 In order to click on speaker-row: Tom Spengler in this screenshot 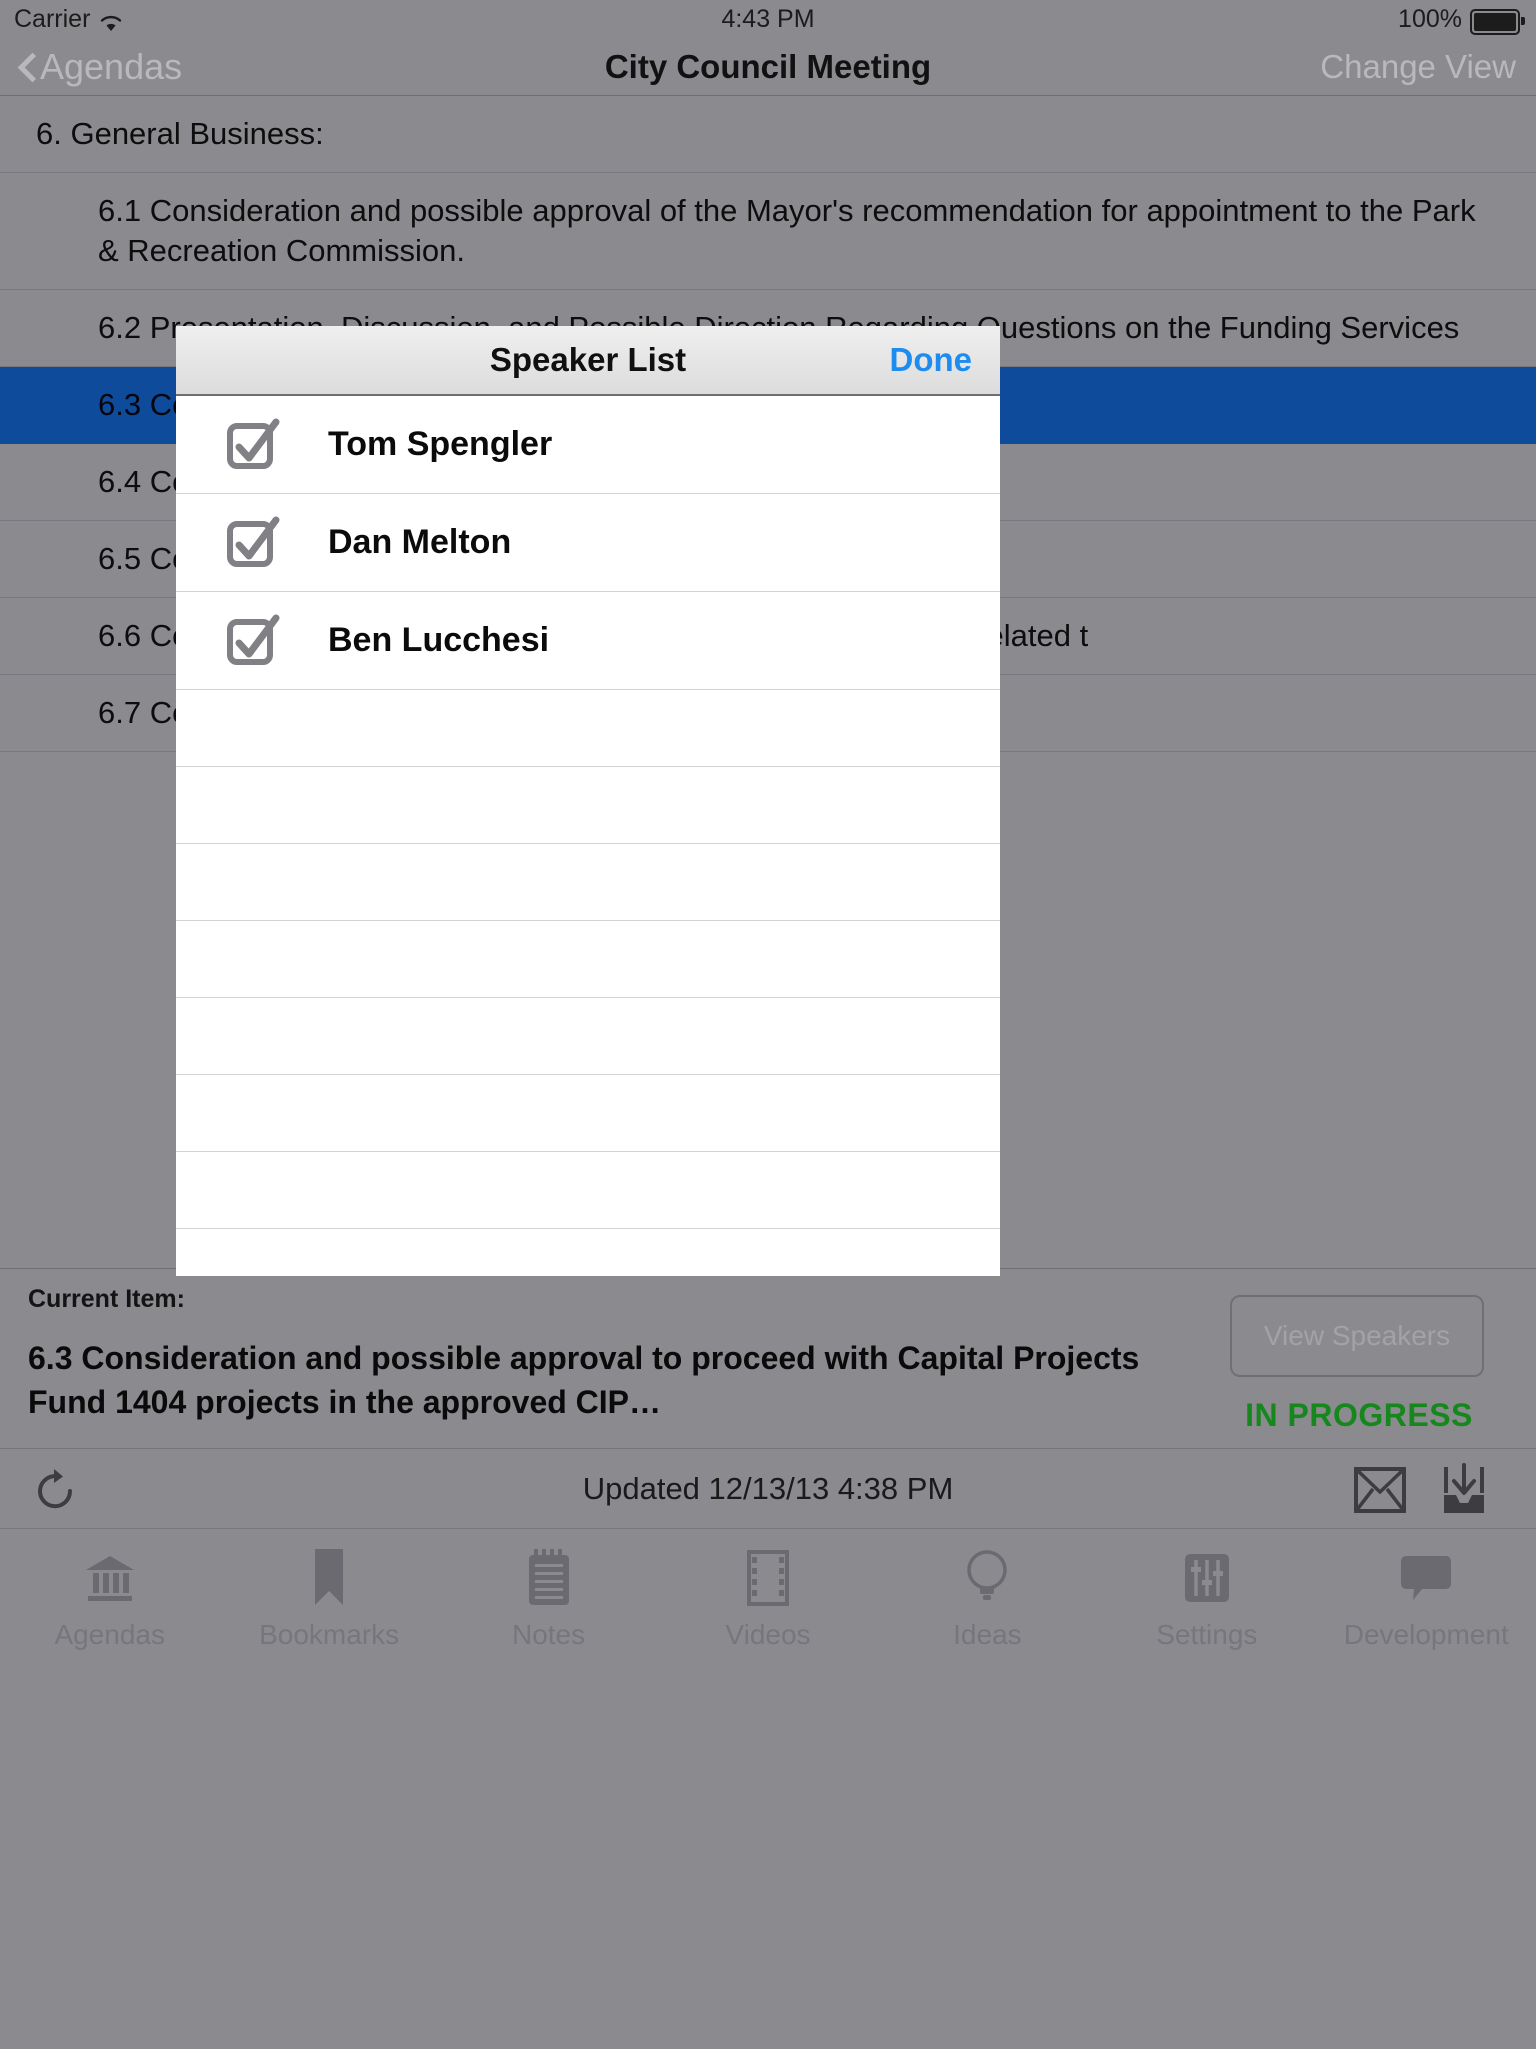, I will do `click(588, 445)`.